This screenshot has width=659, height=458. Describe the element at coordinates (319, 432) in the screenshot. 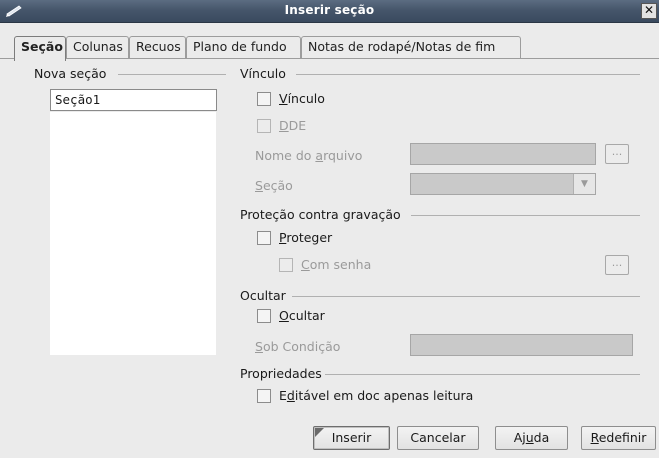

I see `default-button-marker` at that location.